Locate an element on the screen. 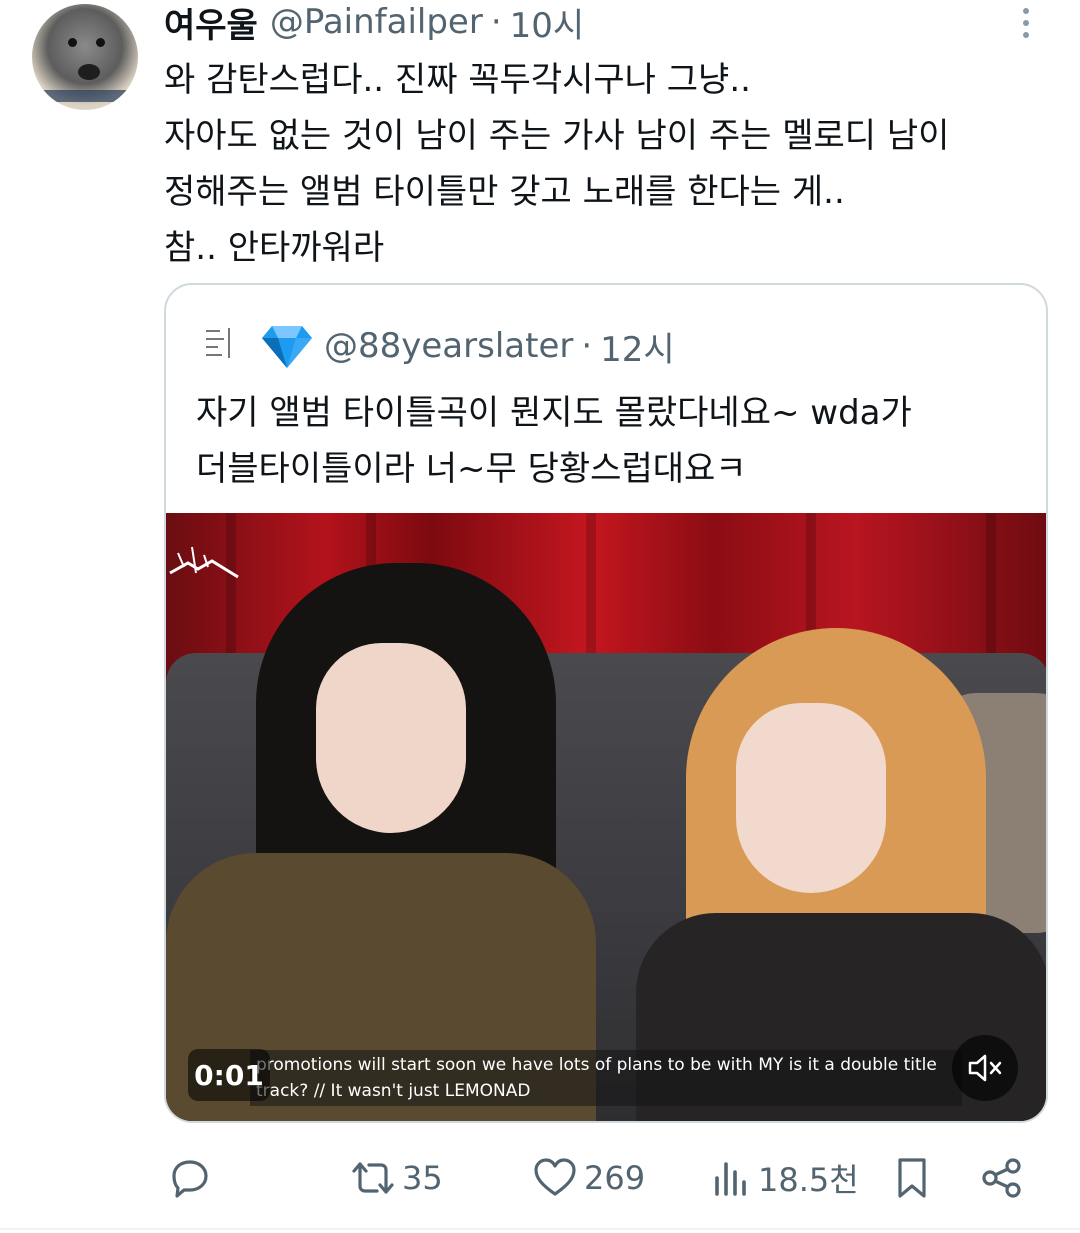  share-icon is located at coordinates (1001, 1178).